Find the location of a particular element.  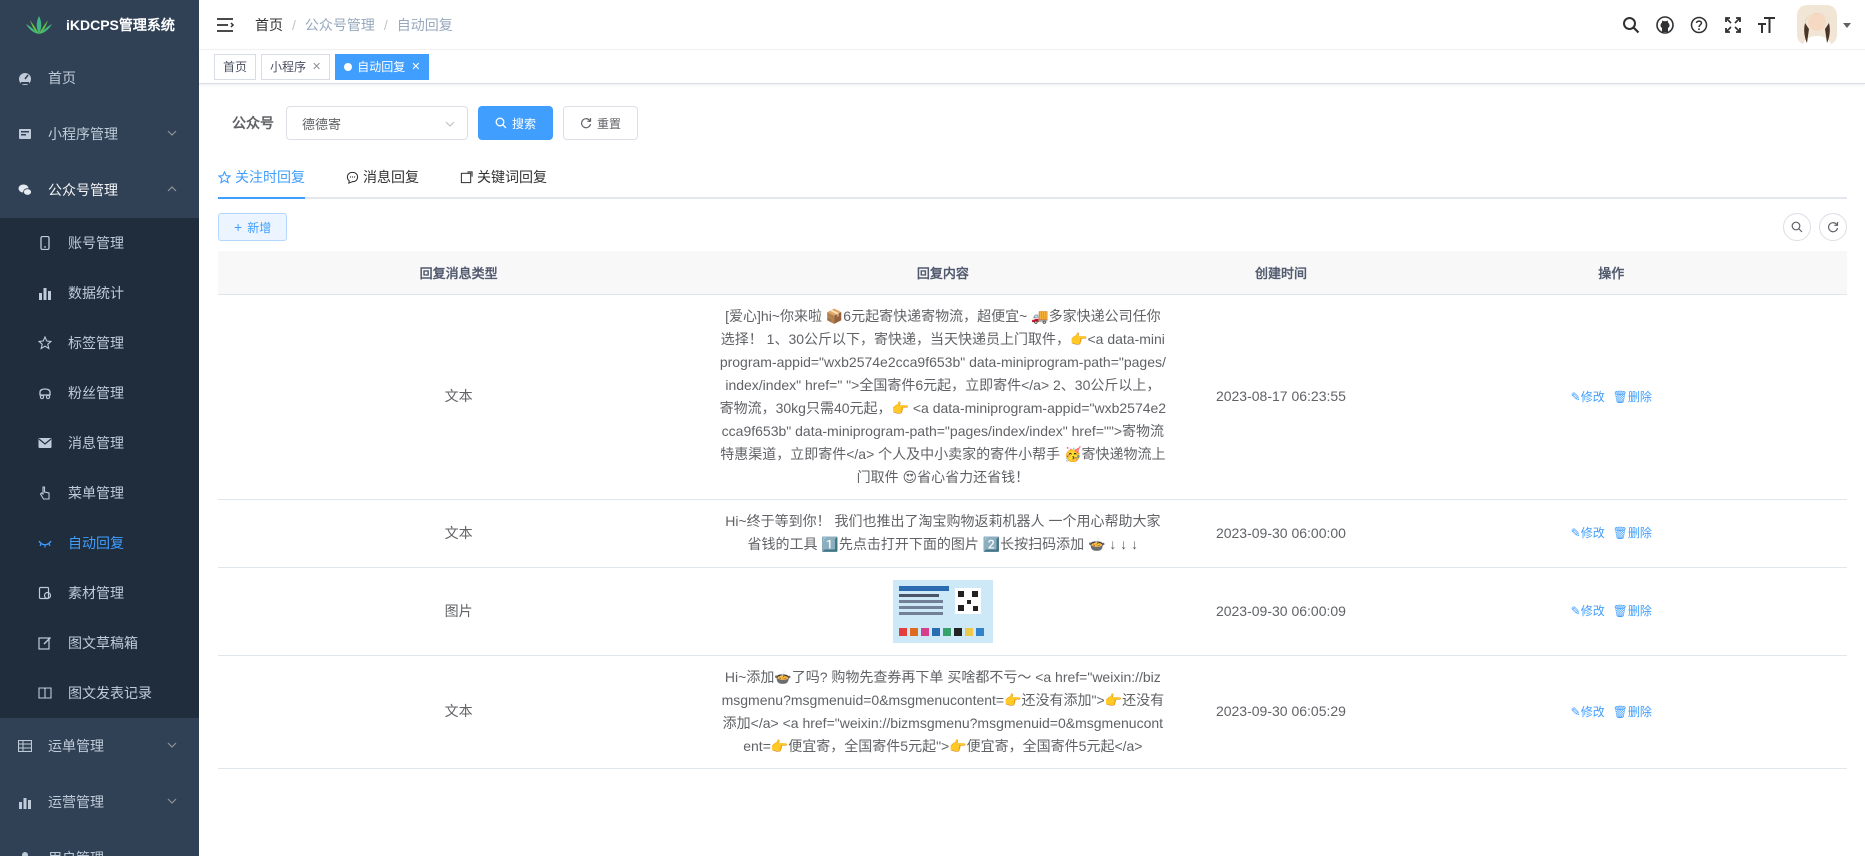

sub-item-label: 粉丝管理 is located at coordinates (96, 393).